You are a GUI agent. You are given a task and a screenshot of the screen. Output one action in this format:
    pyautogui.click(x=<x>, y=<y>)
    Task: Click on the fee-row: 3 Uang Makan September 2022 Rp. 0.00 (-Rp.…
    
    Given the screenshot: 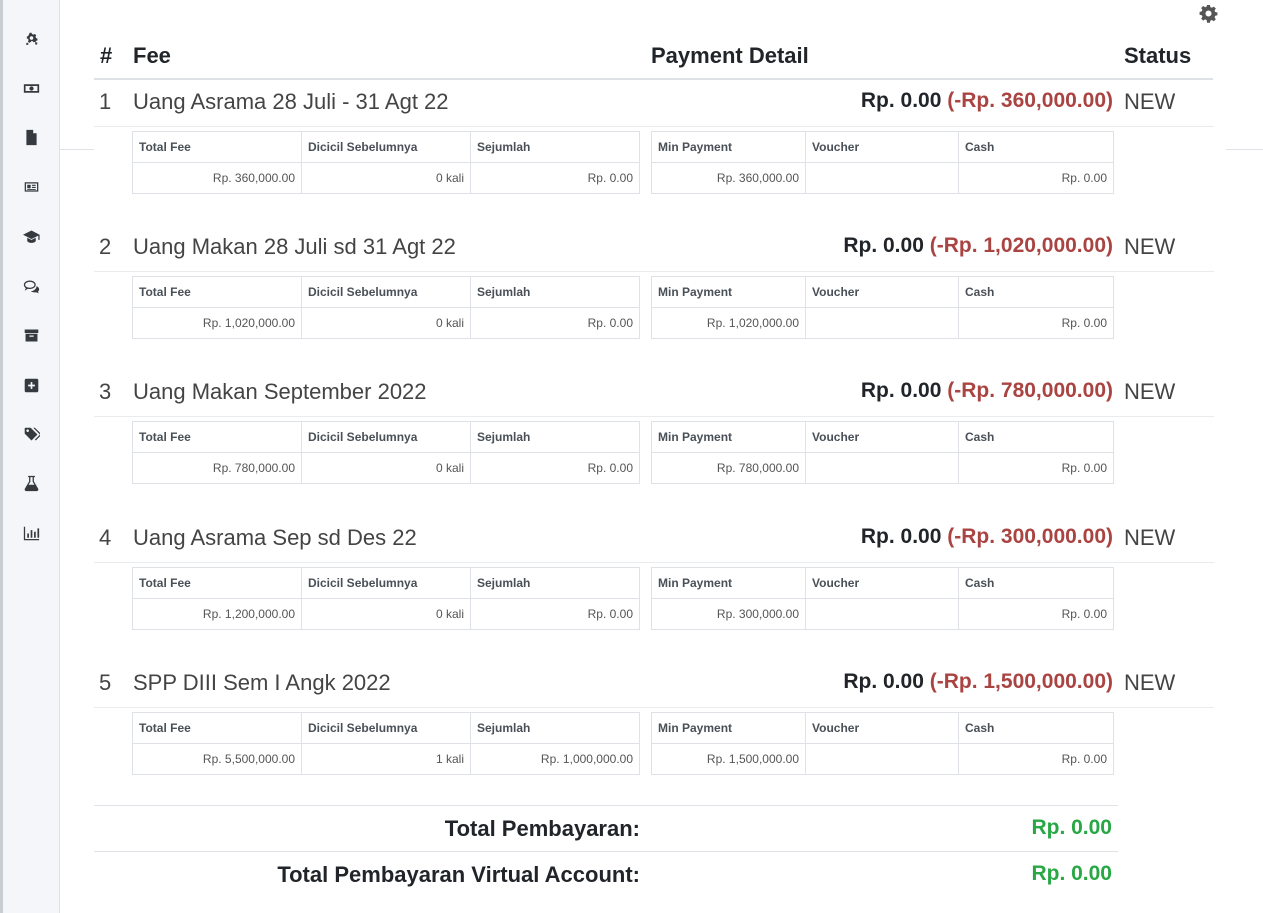 What is the action you would take?
    pyautogui.click(x=654, y=393)
    